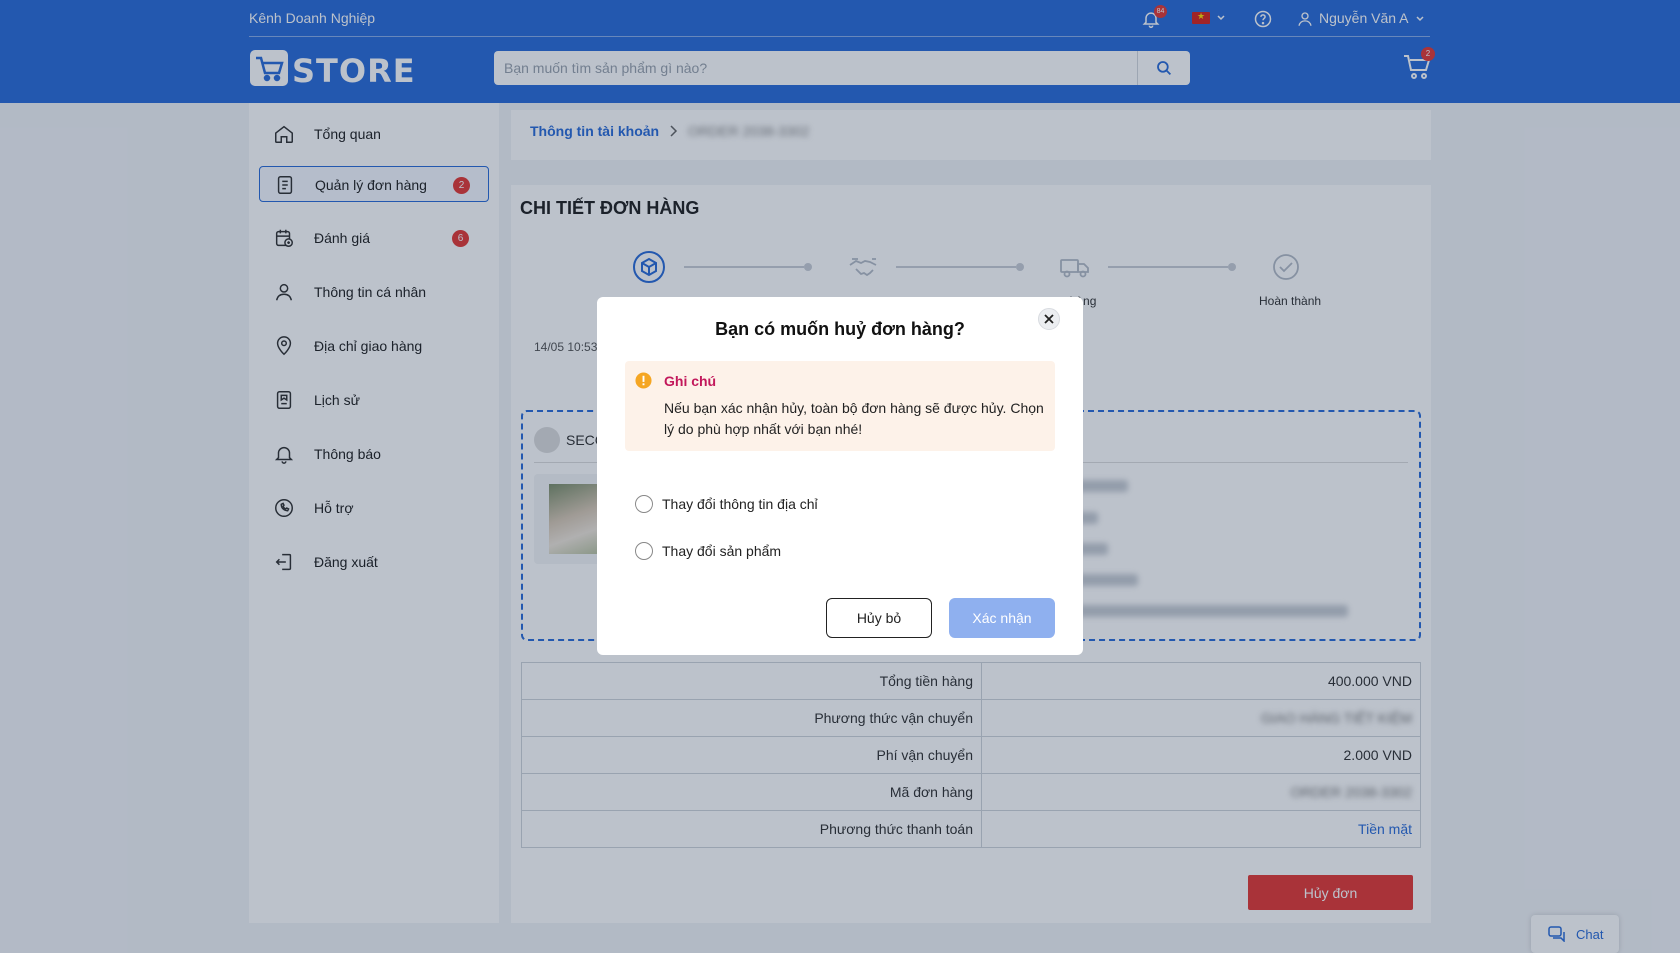  I want to click on reason-option: Thay đổi sản phẩm, so click(835, 551).